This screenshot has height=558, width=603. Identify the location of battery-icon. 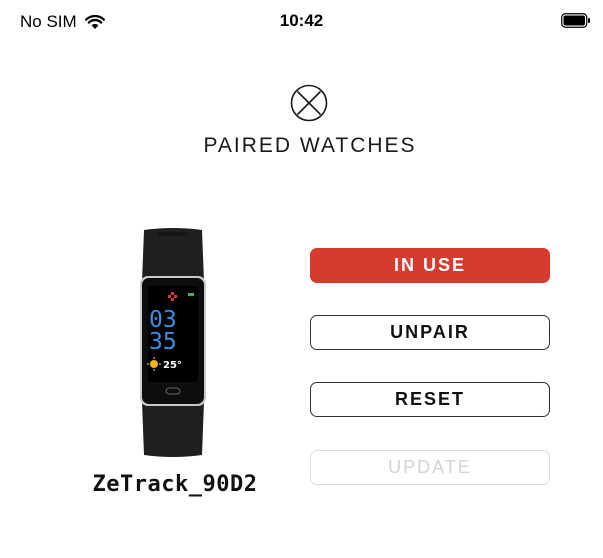
(575, 20).